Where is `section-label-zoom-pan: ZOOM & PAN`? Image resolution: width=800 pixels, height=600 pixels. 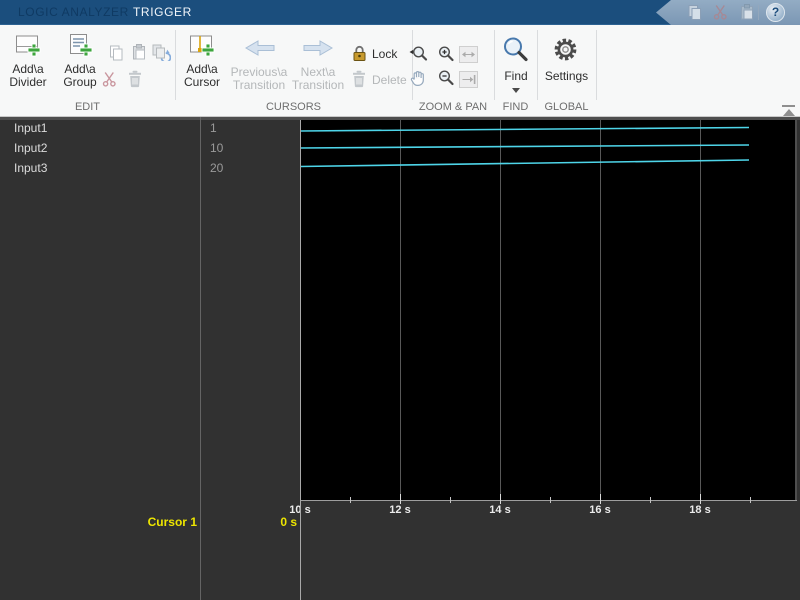 section-label-zoom-pan: ZOOM & PAN is located at coordinates (453, 107).